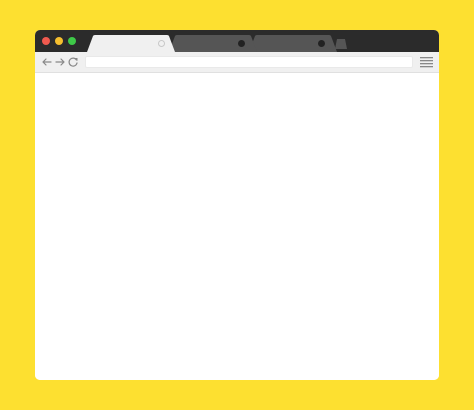 This screenshot has height=410, width=474. What do you see at coordinates (249, 62) in the screenshot?
I see `address-bar` at bounding box center [249, 62].